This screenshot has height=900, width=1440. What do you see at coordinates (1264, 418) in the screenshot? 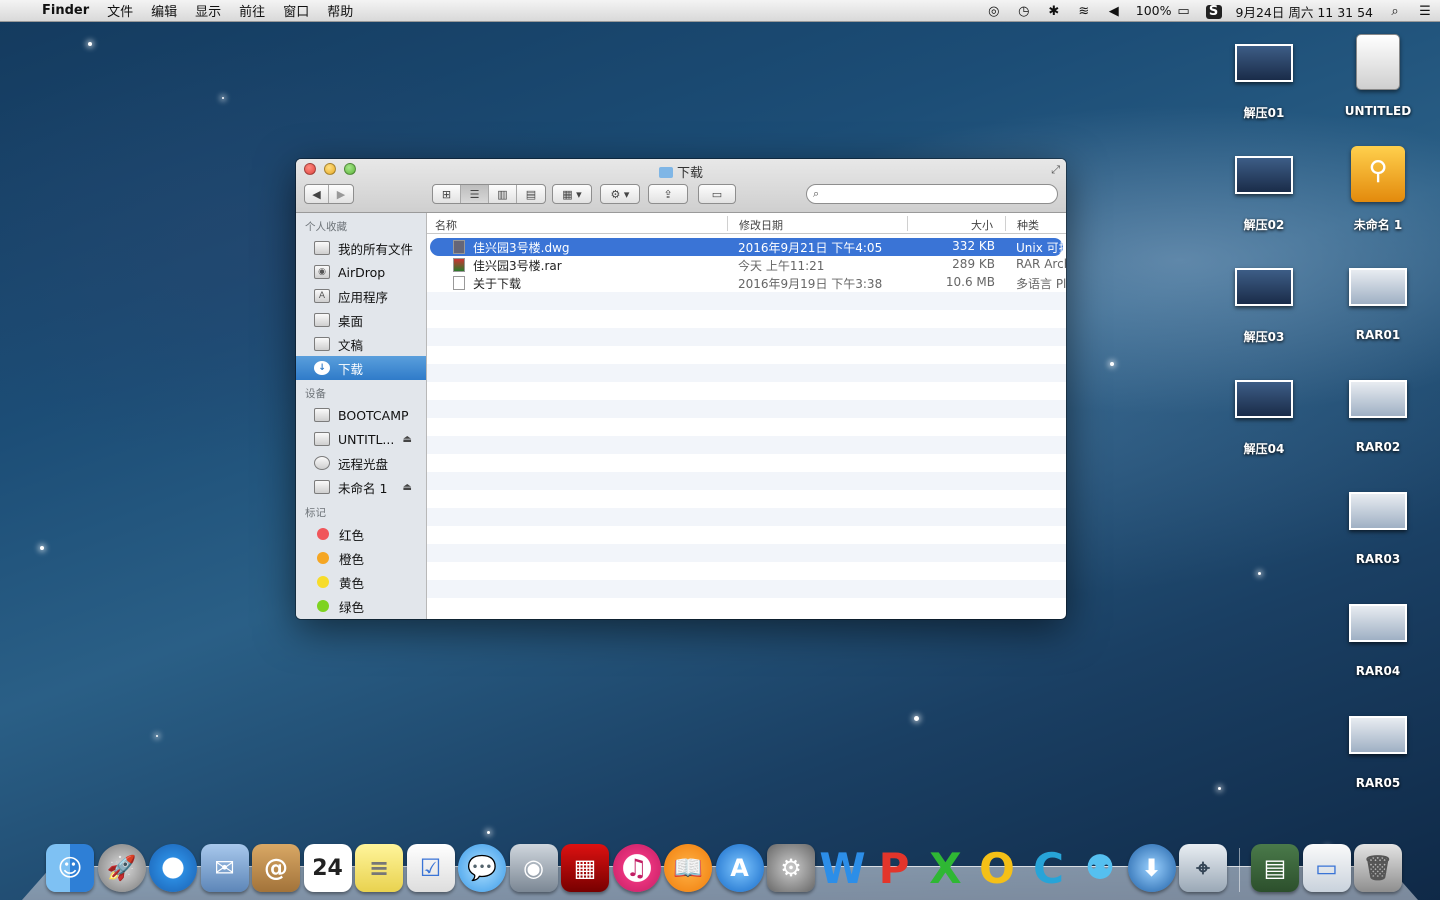
I see `desktop-icon-jieya04: 解压04` at bounding box center [1264, 418].